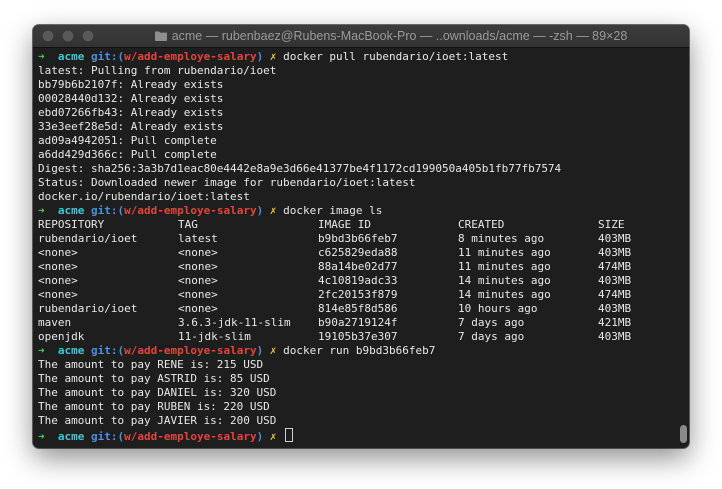 This screenshot has width=722, height=489. Describe the element at coordinates (359, 350) in the screenshot. I see `command-text: docker run b9bd3b66feb7` at that location.